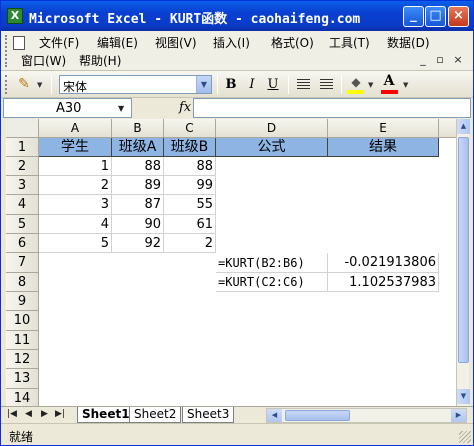 Image resolution: width=474 pixels, height=446 pixels. Describe the element at coordinates (75, 147) in the screenshot. I see `cell-a1: 学生` at that location.